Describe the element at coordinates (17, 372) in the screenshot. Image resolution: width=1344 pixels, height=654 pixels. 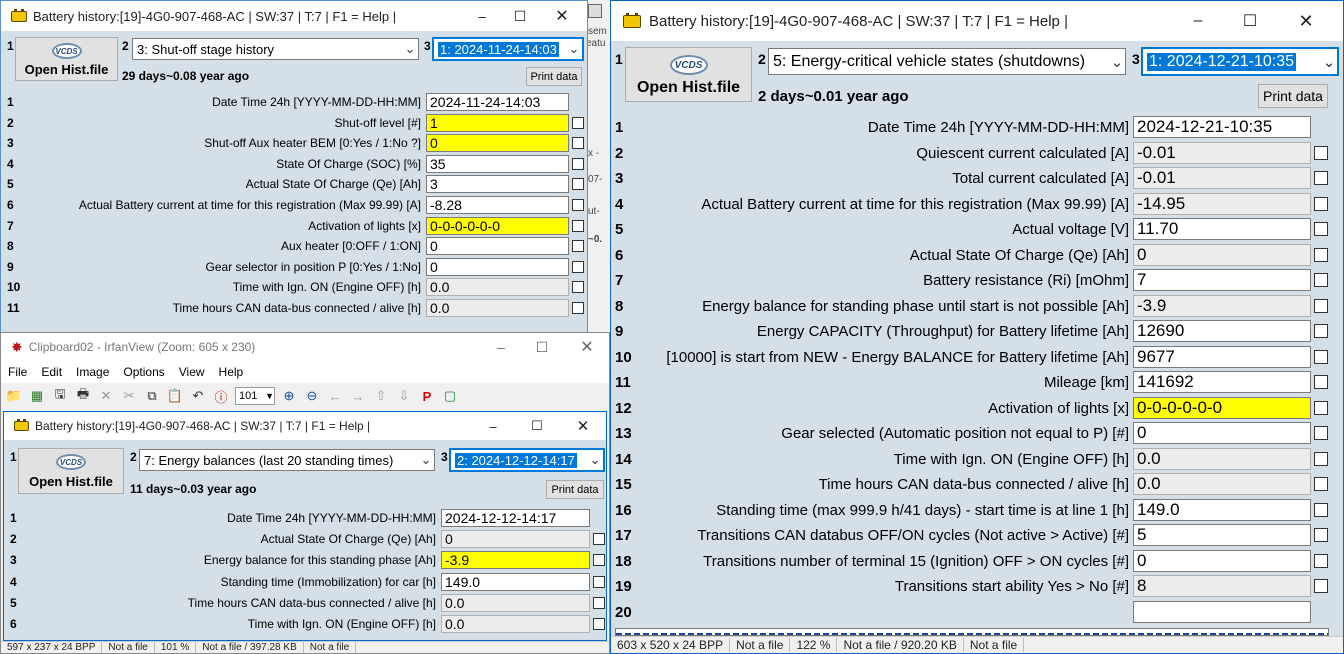
I see `menu-file: File` at that location.